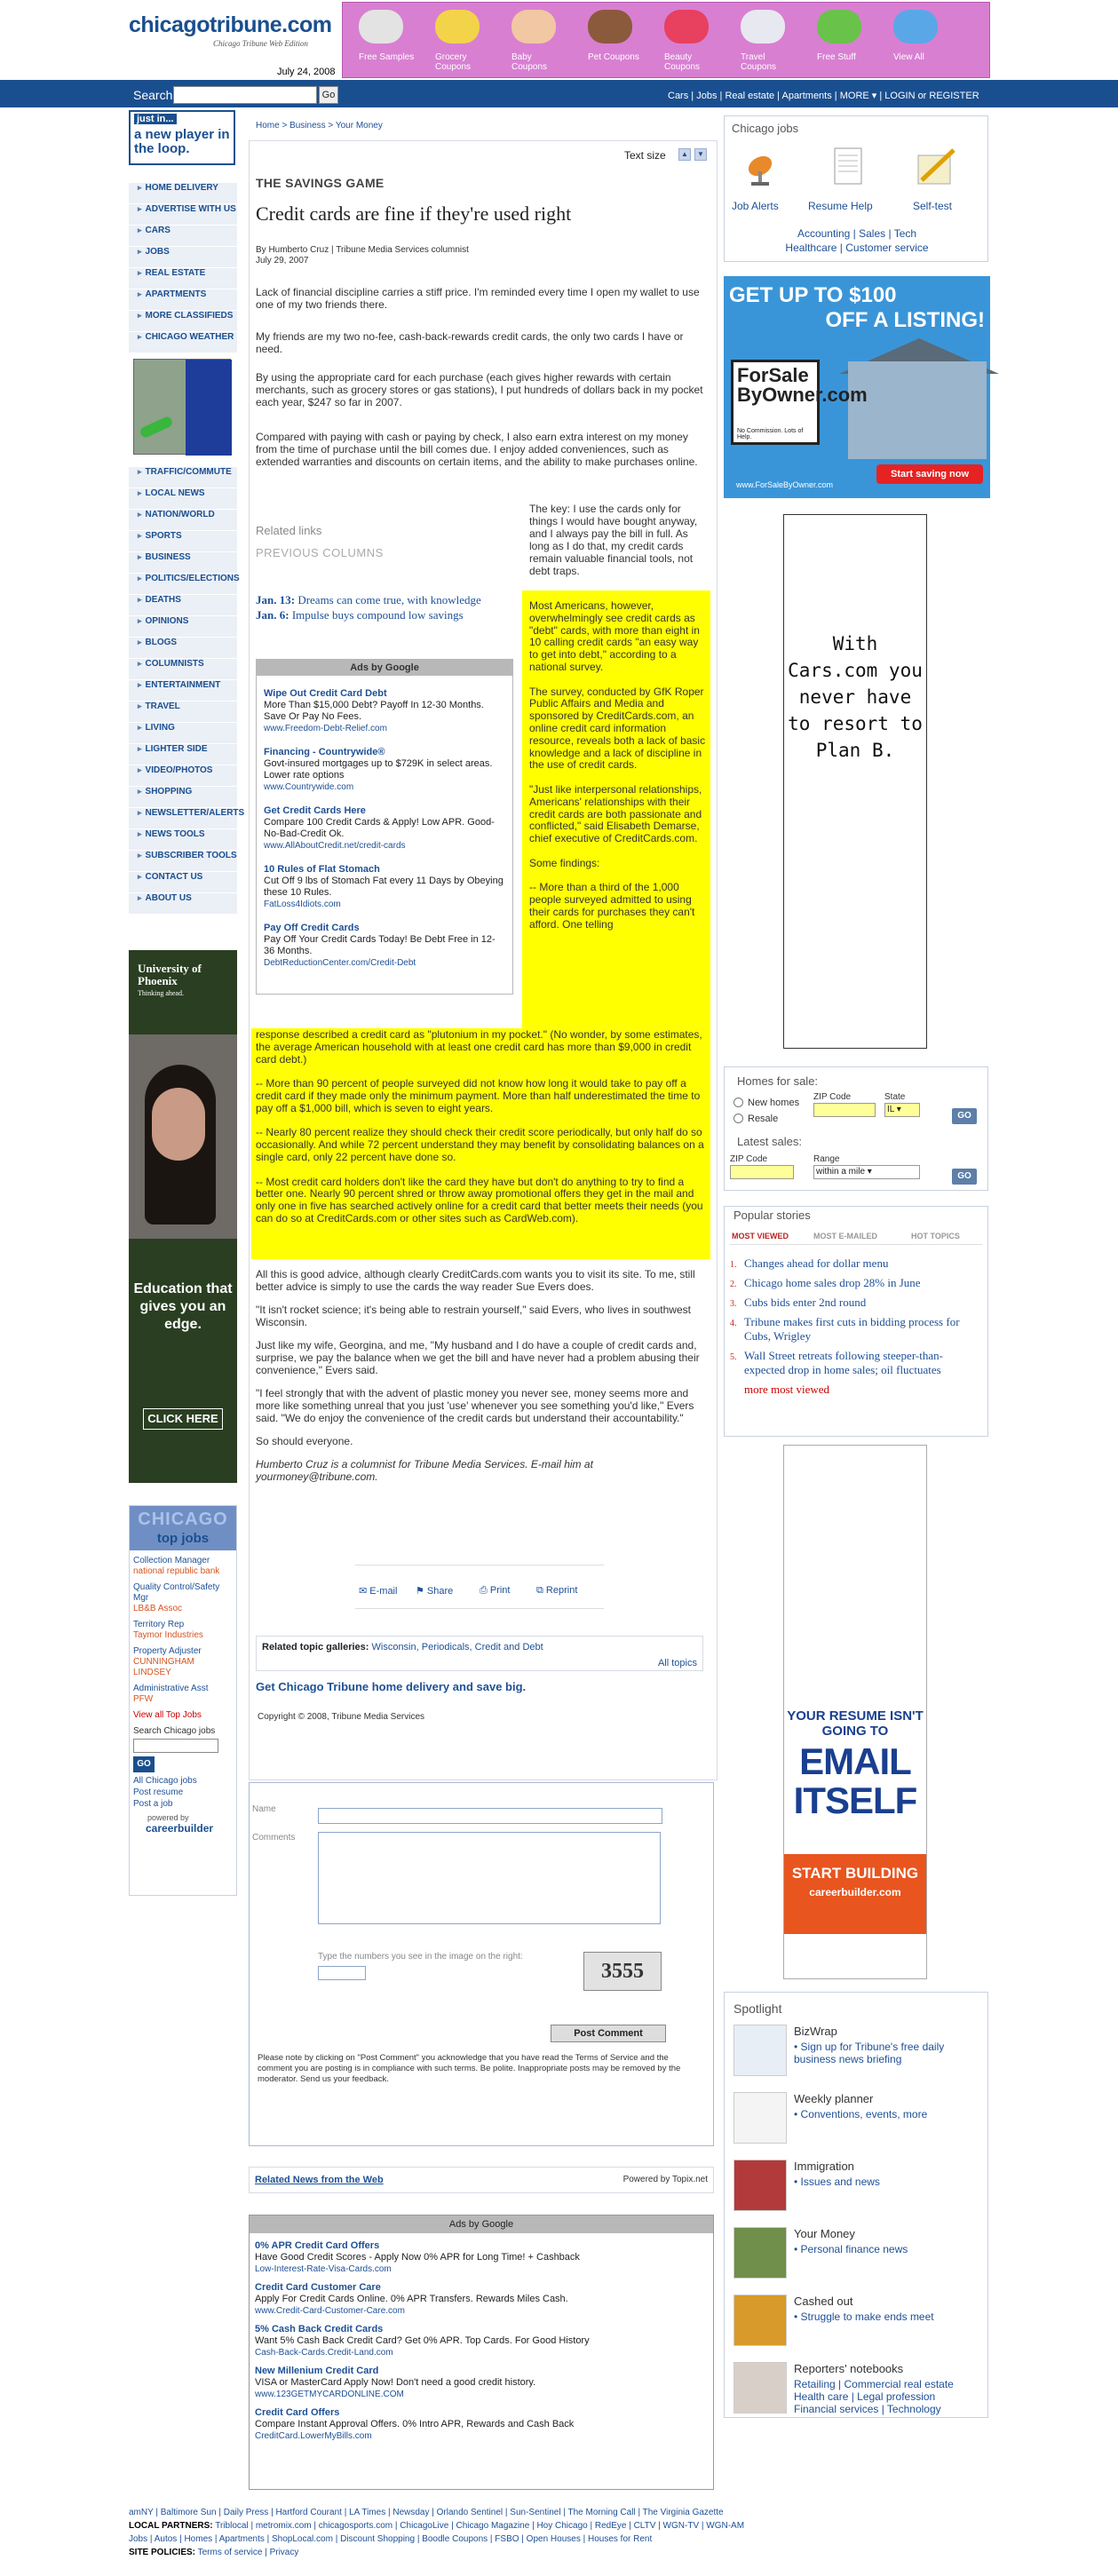  Describe the element at coordinates (231, 25) in the screenshot. I see `site-logo: chicagotribune.com` at that location.